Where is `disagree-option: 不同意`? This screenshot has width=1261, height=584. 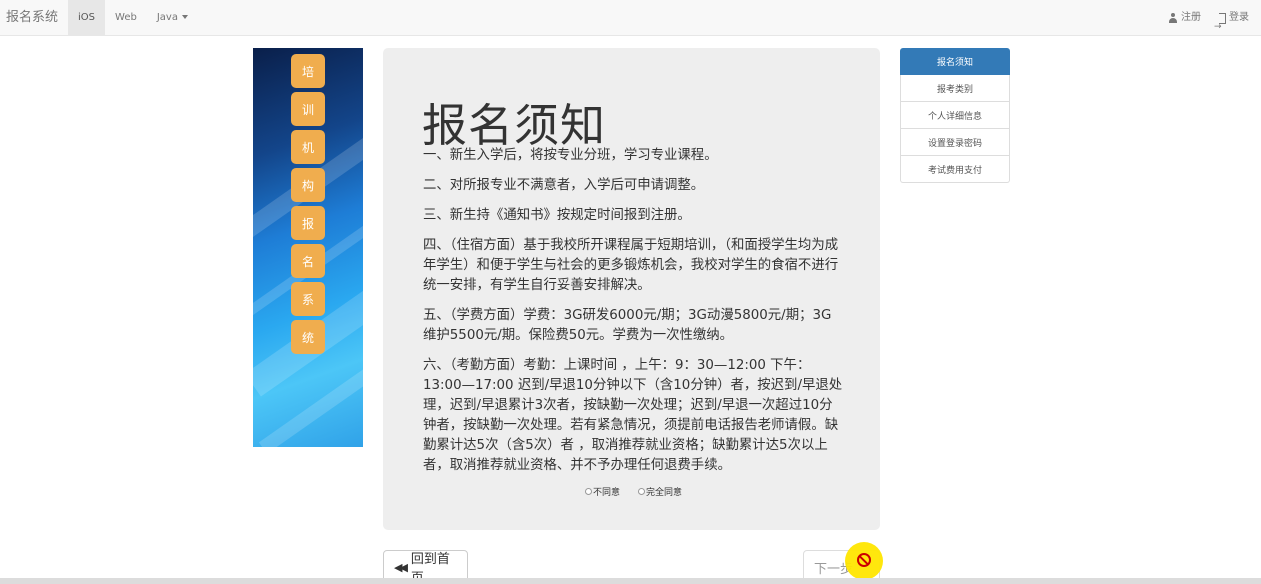
disagree-option: 不同意 is located at coordinates (602, 491).